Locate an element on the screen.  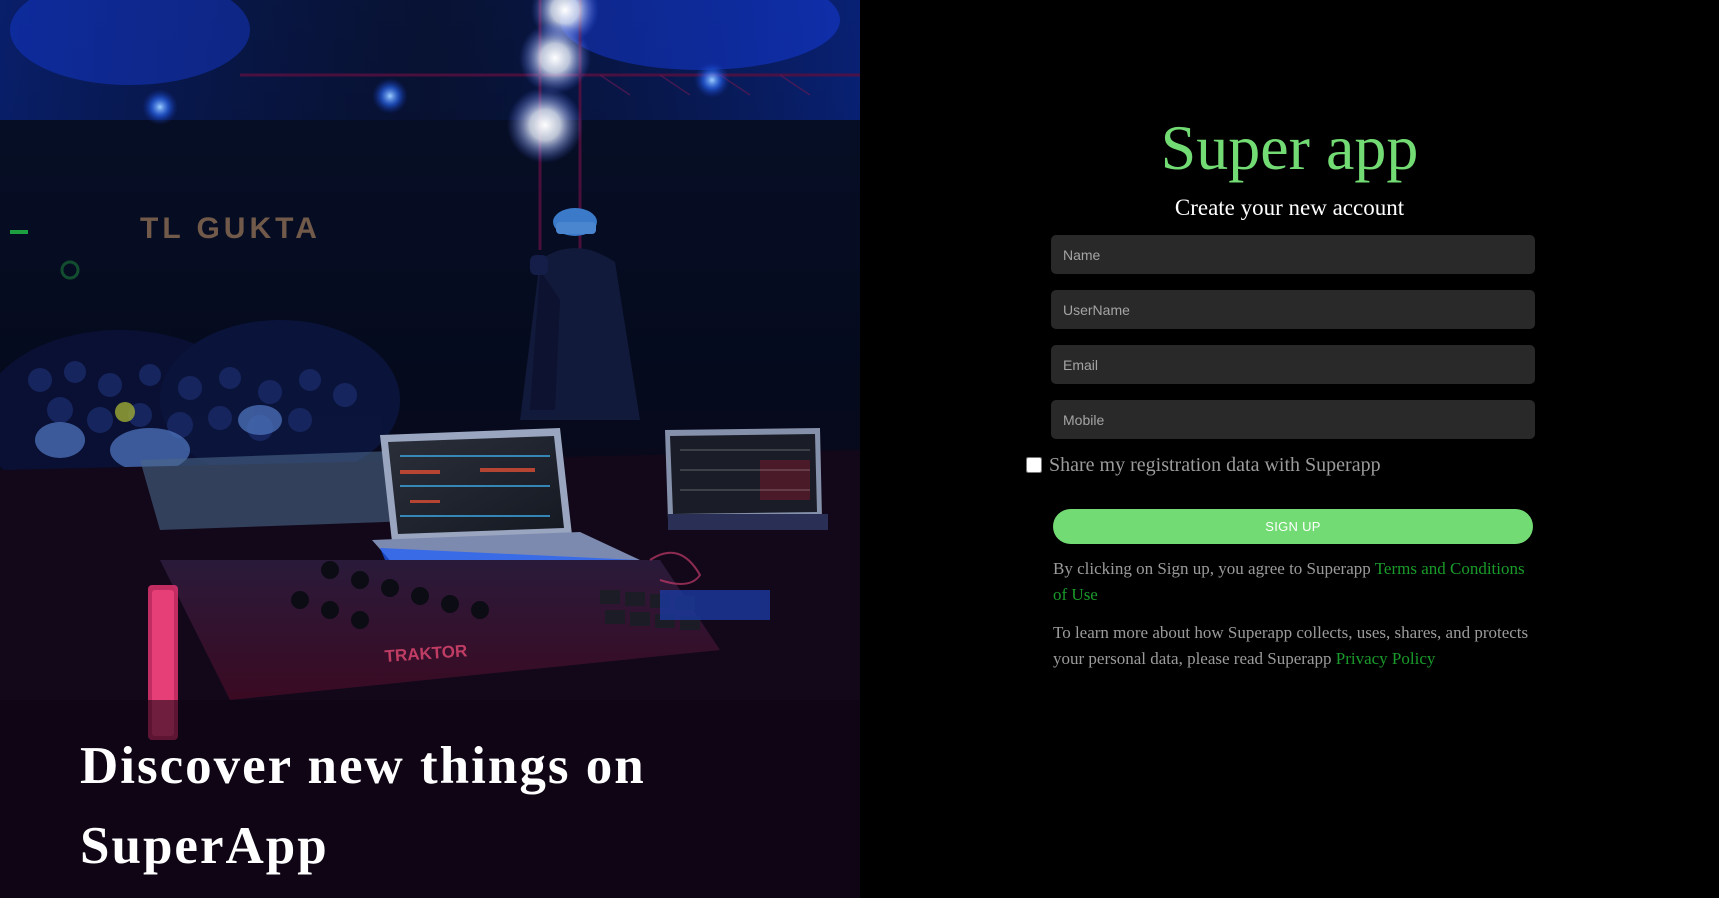
venue-sign: TL GUKTA is located at coordinates (230, 228).